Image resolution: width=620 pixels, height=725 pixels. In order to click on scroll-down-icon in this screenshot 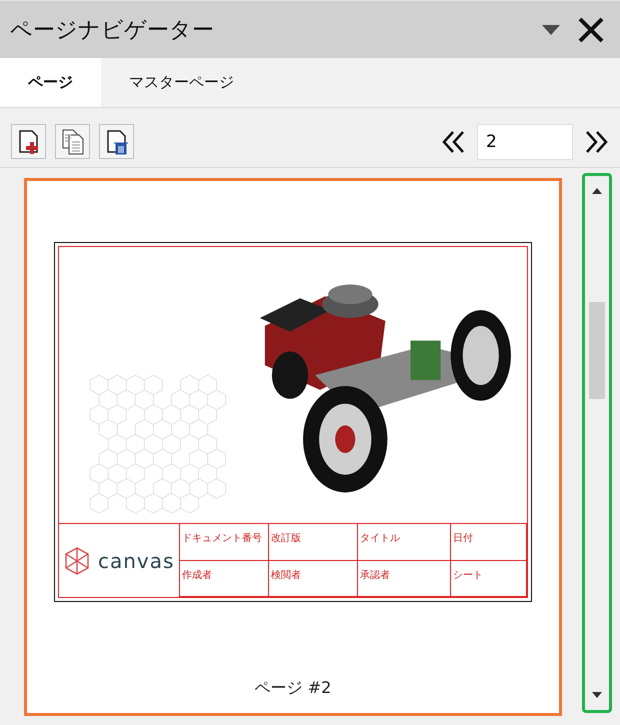, I will do `click(597, 695)`.